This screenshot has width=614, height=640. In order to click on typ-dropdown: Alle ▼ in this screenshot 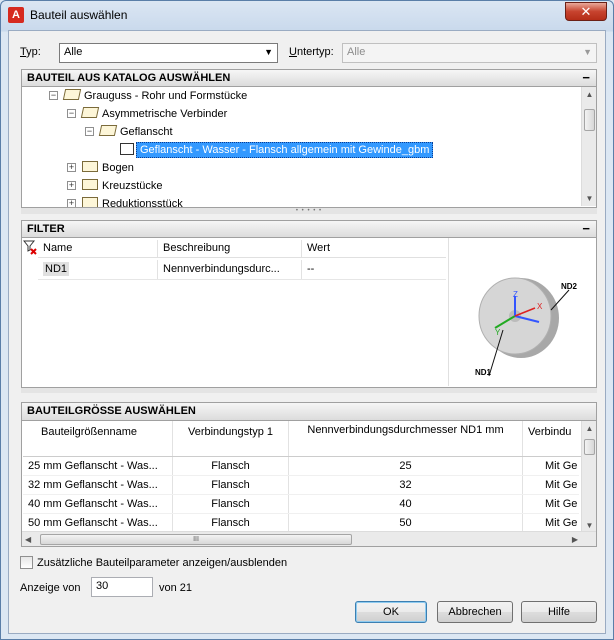, I will do `click(168, 53)`.